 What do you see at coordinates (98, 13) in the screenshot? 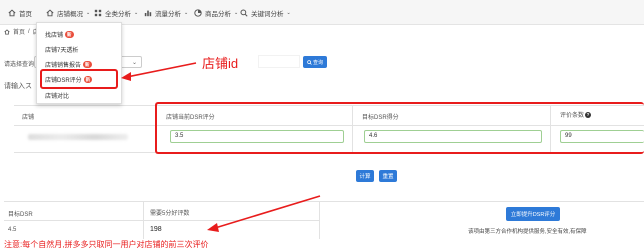
I see `grid-icon` at bounding box center [98, 13].